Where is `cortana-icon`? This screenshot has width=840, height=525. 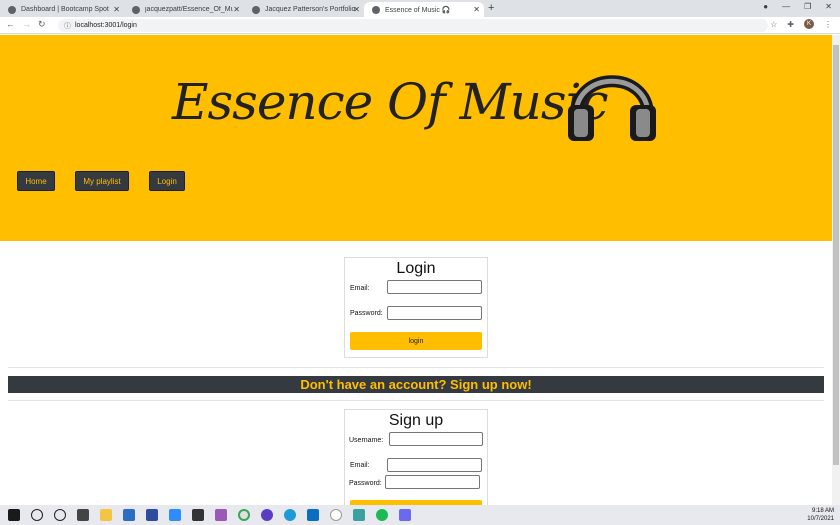 cortana-icon is located at coordinates (60, 515).